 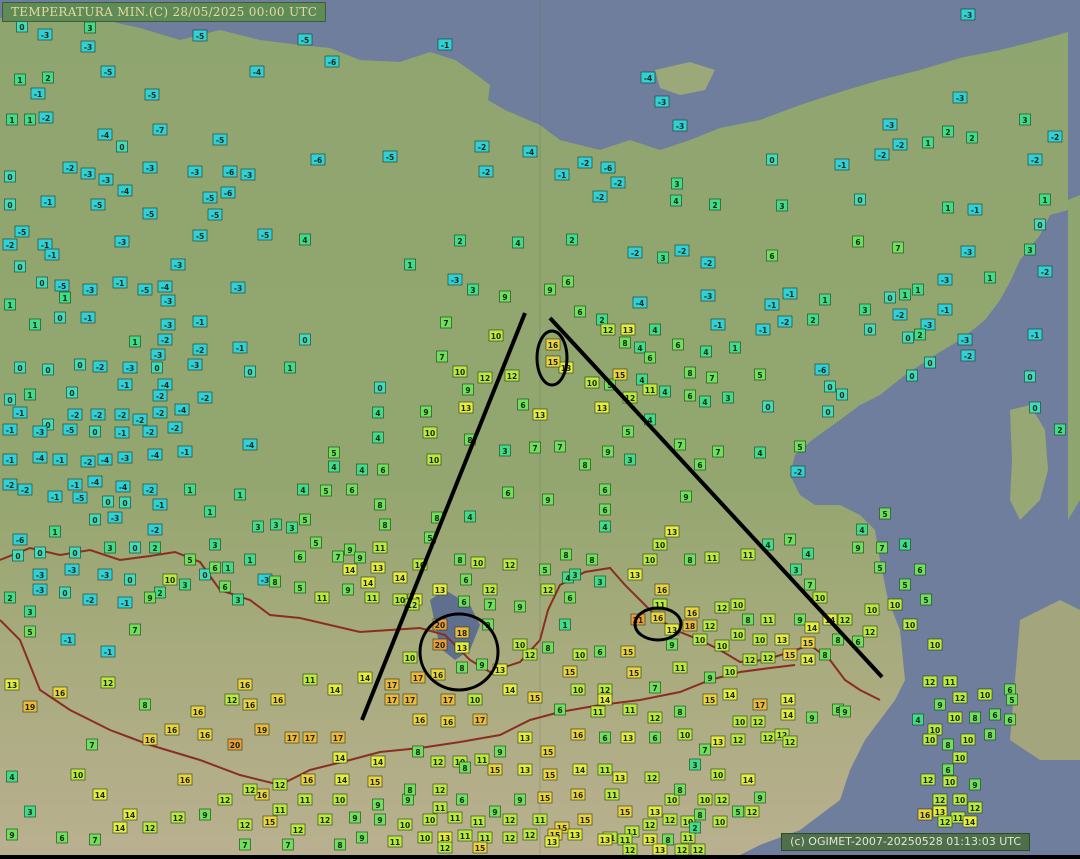 I want to click on station-marker: 17, so click(x=338, y=737).